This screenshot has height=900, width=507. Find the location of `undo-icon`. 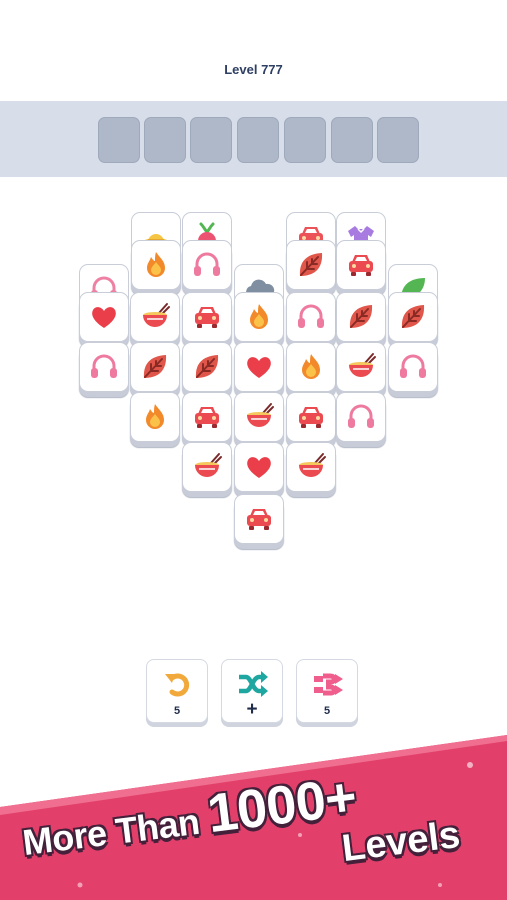

undo-icon is located at coordinates (177, 685).